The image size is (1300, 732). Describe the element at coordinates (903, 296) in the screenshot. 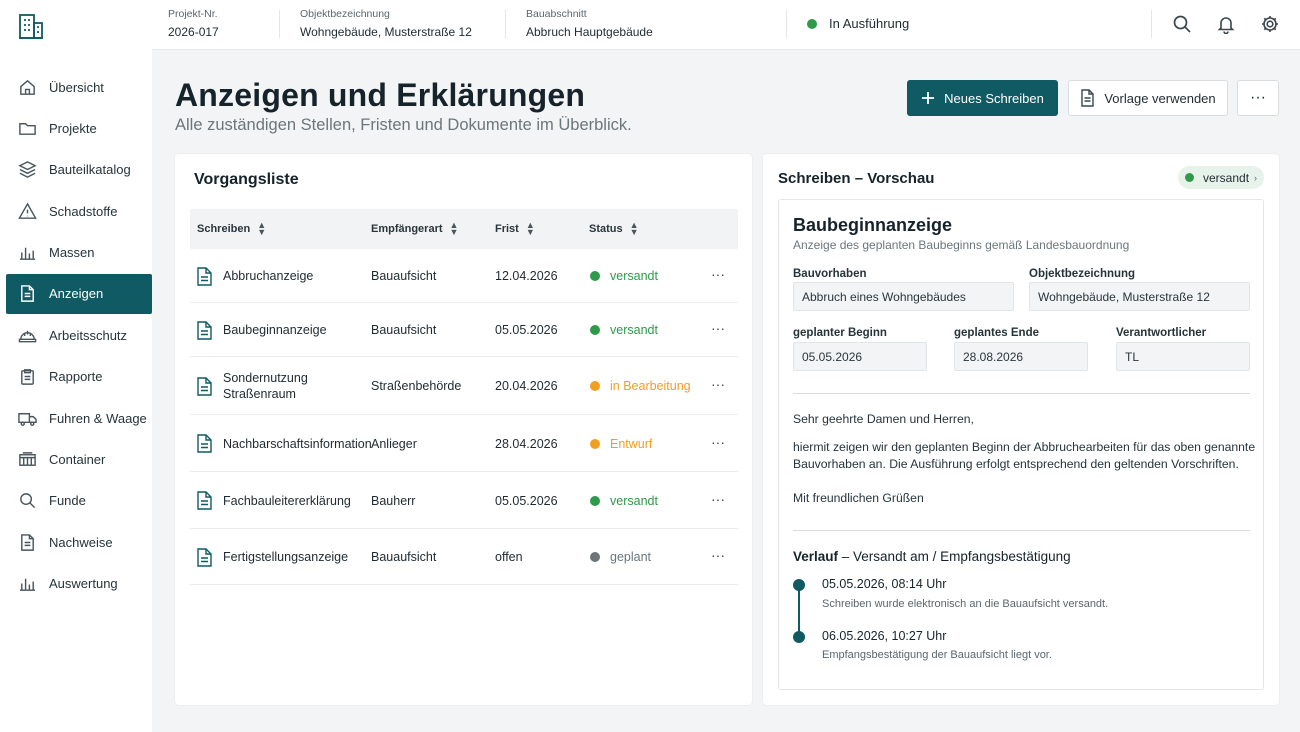

I see `field-project: Abbruch eines Wohngebäudes` at that location.